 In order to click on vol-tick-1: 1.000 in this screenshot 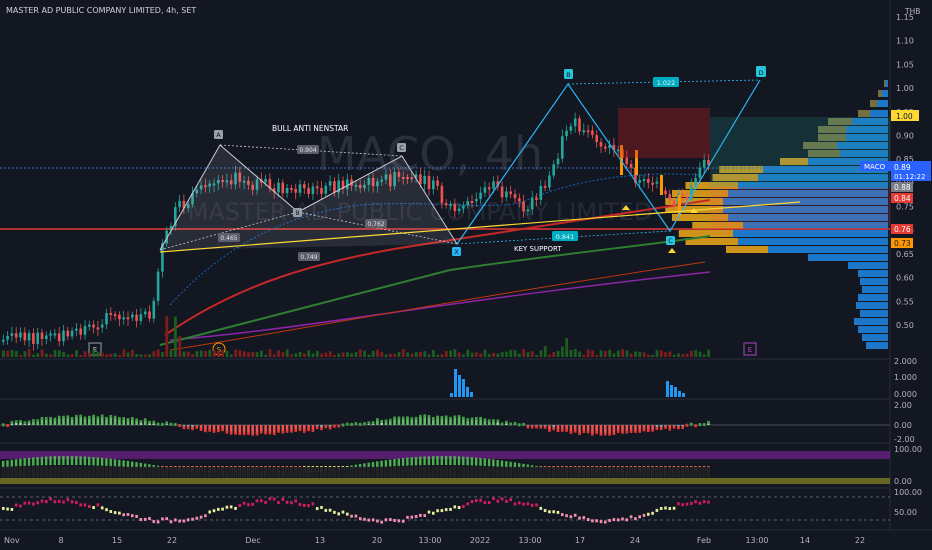, I will do `click(905, 377)`.